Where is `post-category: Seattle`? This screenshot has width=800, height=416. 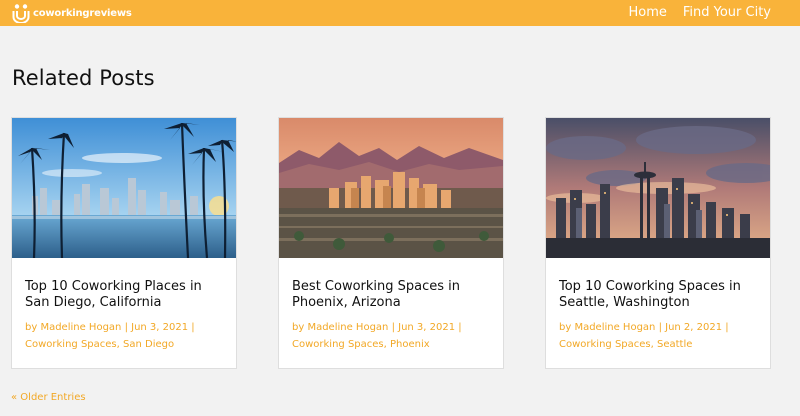 post-category: Seattle is located at coordinates (674, 344).